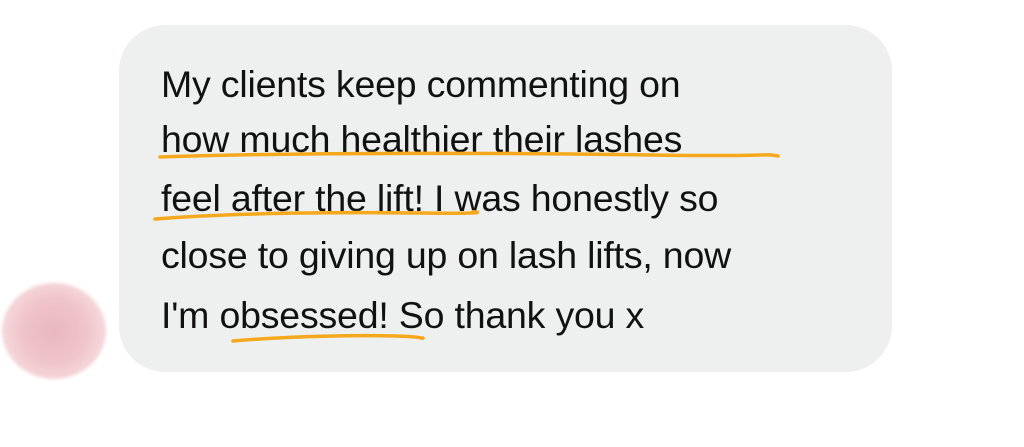 This screenshot has width=1024, height=447. What do you see at coordinates (304, 315) in the screenshot?
I see `highlighted-word-obsessed: obsessed!` at bounding box center [304, 315].